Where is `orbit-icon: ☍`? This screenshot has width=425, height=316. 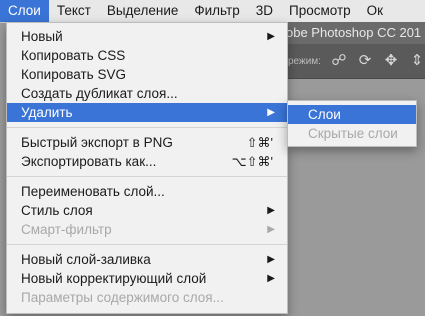
orbit-icon: ☍ is located at coordinates (339, 61).